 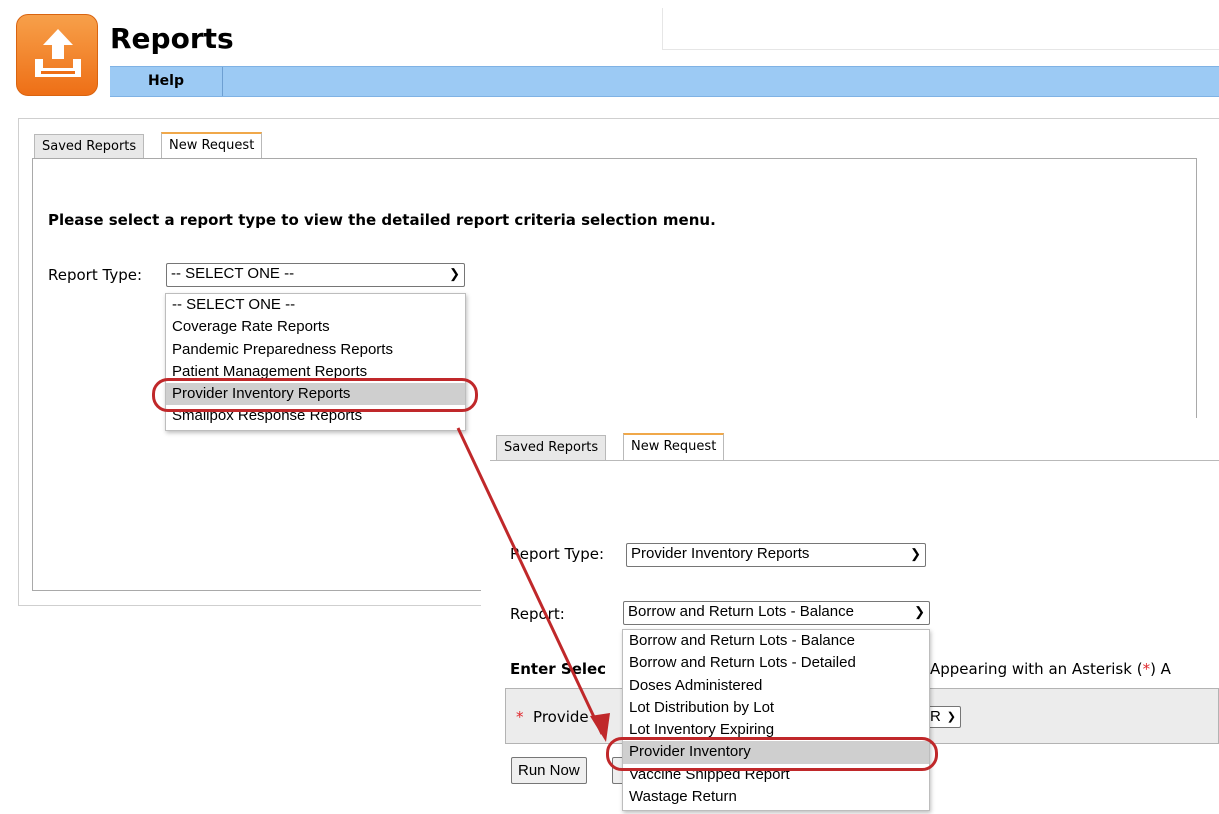 I want to click on provider-label: * Provide, so click(x=552, y=717).